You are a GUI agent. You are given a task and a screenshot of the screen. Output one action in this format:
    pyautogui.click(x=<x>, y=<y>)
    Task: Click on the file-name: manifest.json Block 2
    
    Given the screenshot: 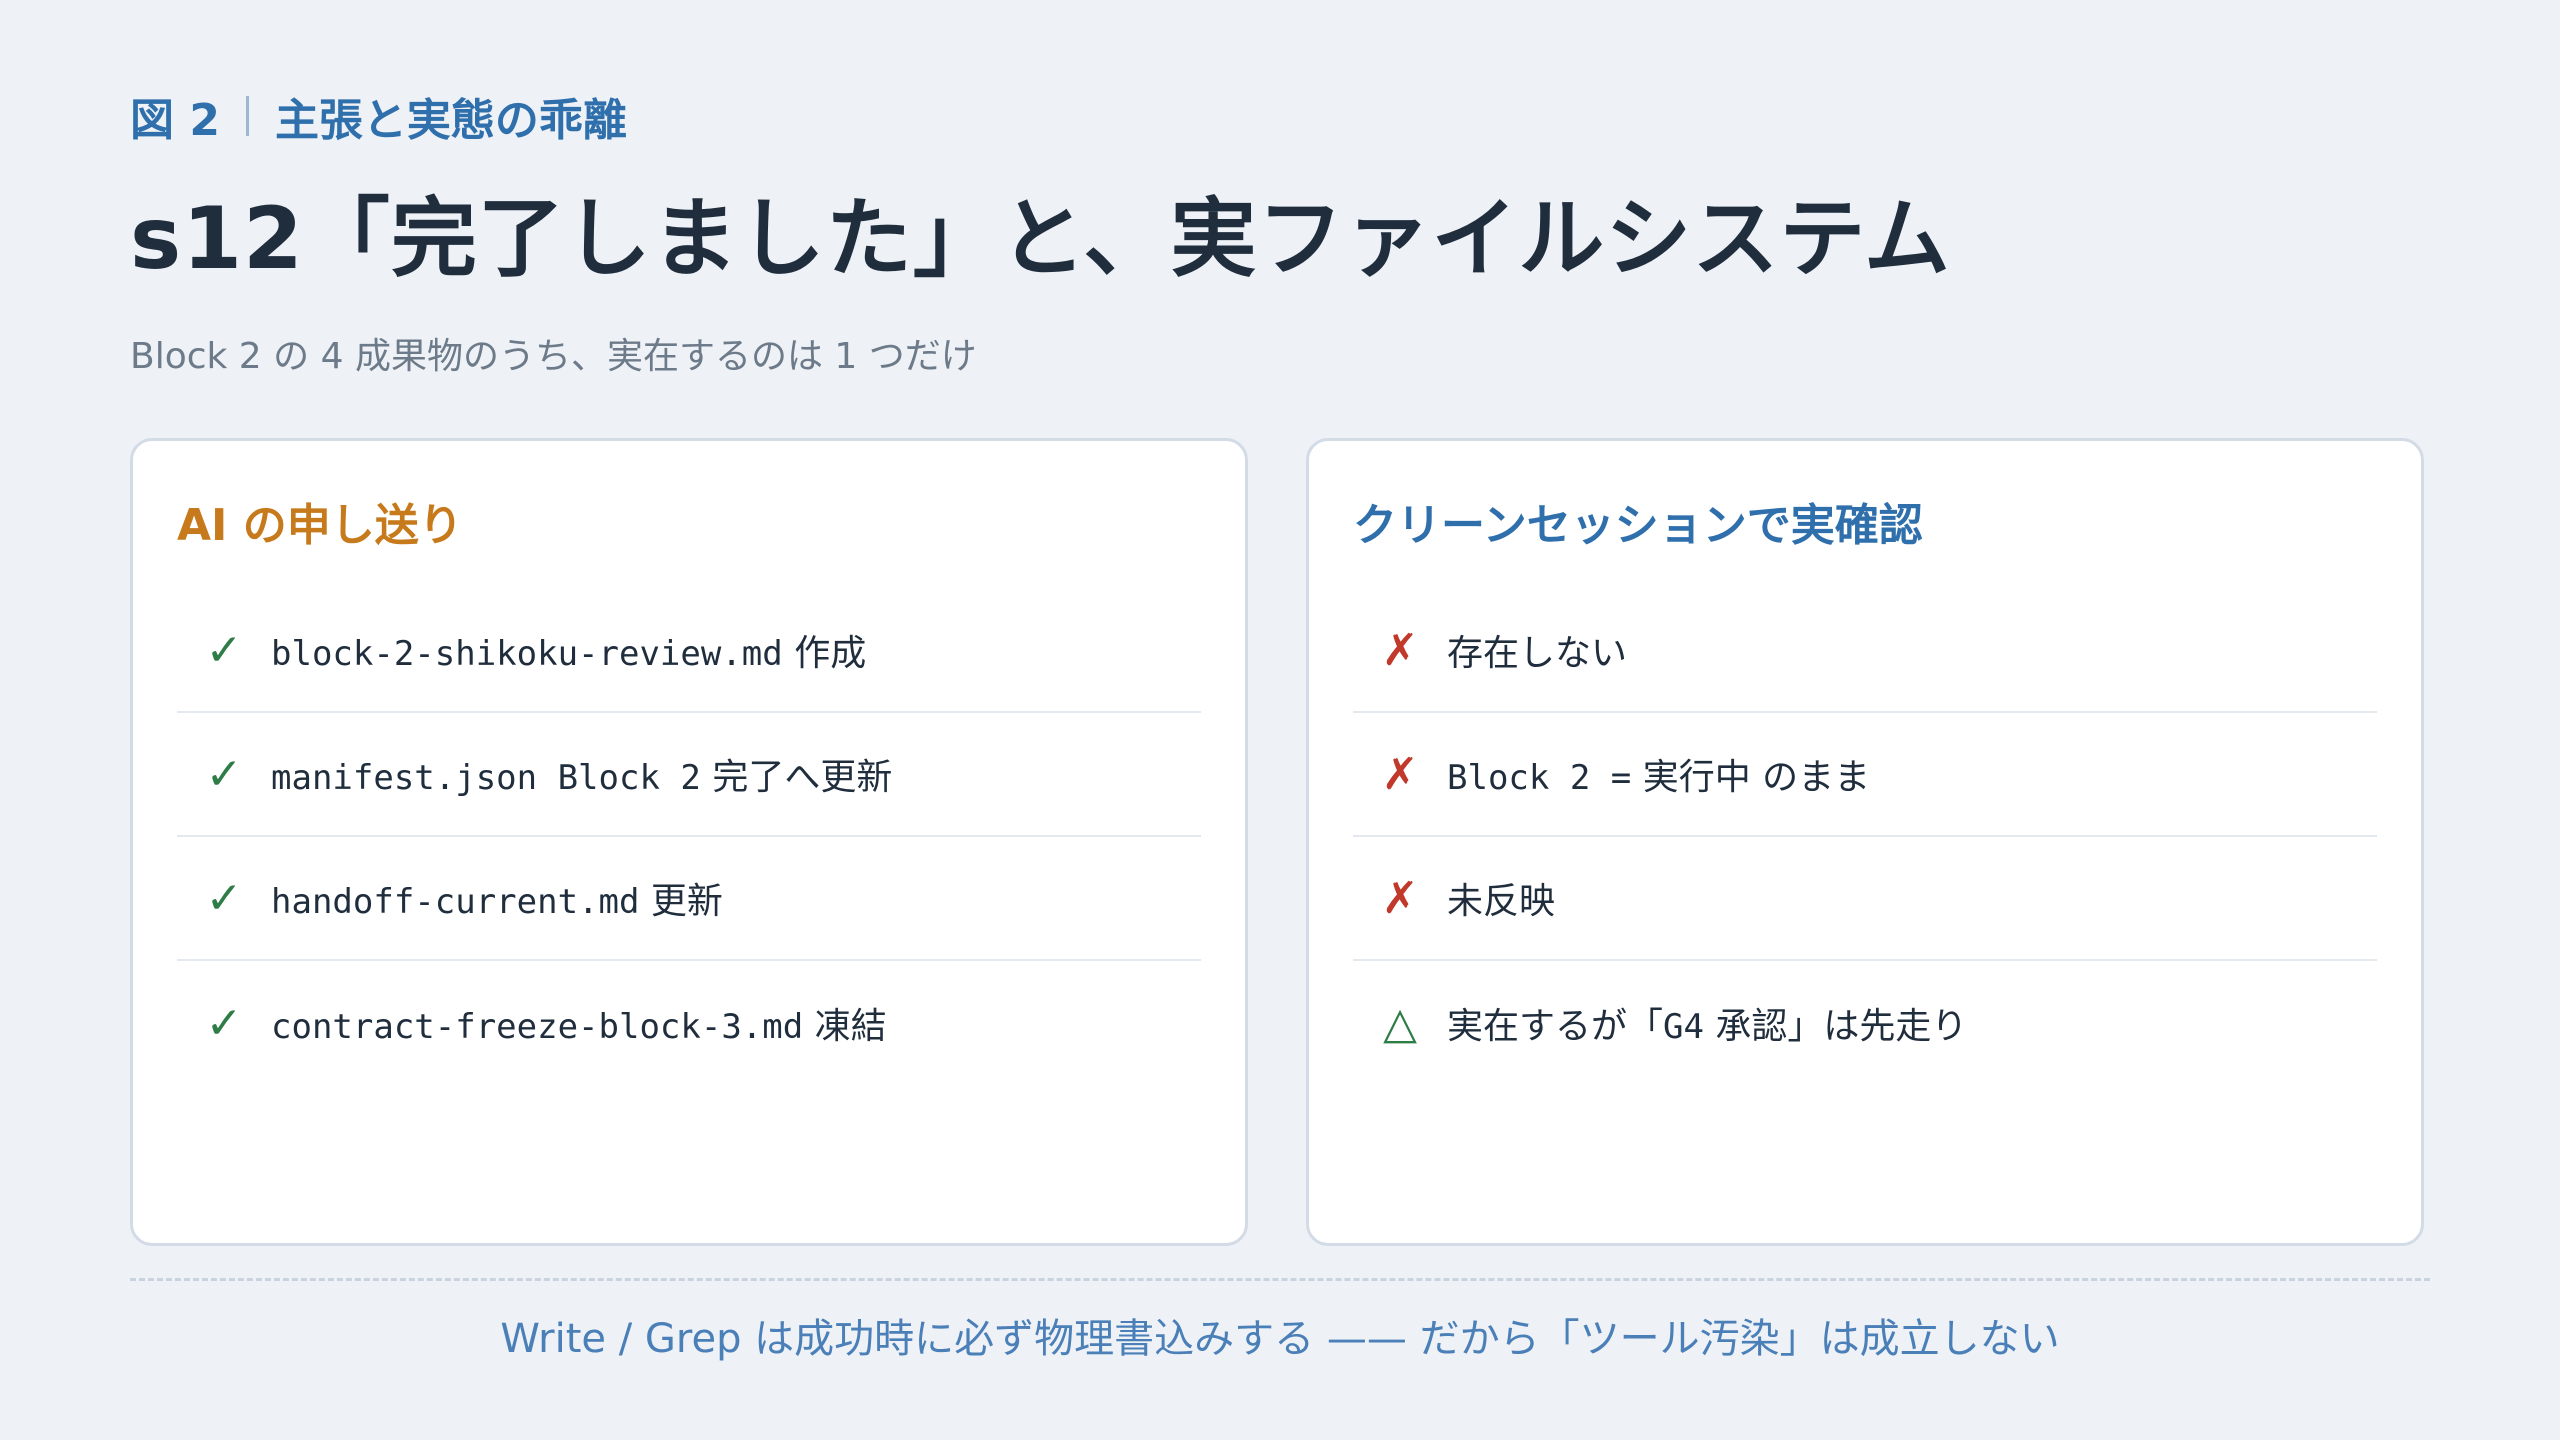 What is the action you would take?
    pyautogui.click(x=486, y=778)
    